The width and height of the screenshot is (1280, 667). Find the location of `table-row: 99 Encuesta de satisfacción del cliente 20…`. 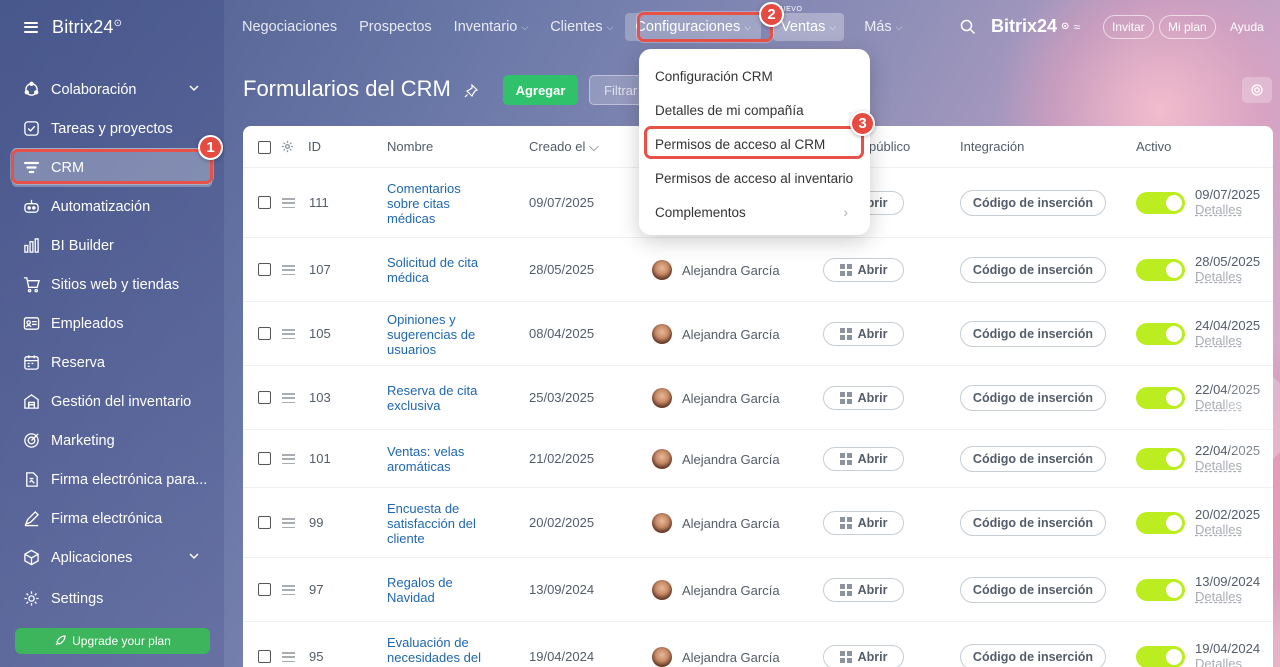

table-row: 99 Encuesta de satisfacción del cliente 20… is located at coordinates (758, 523).